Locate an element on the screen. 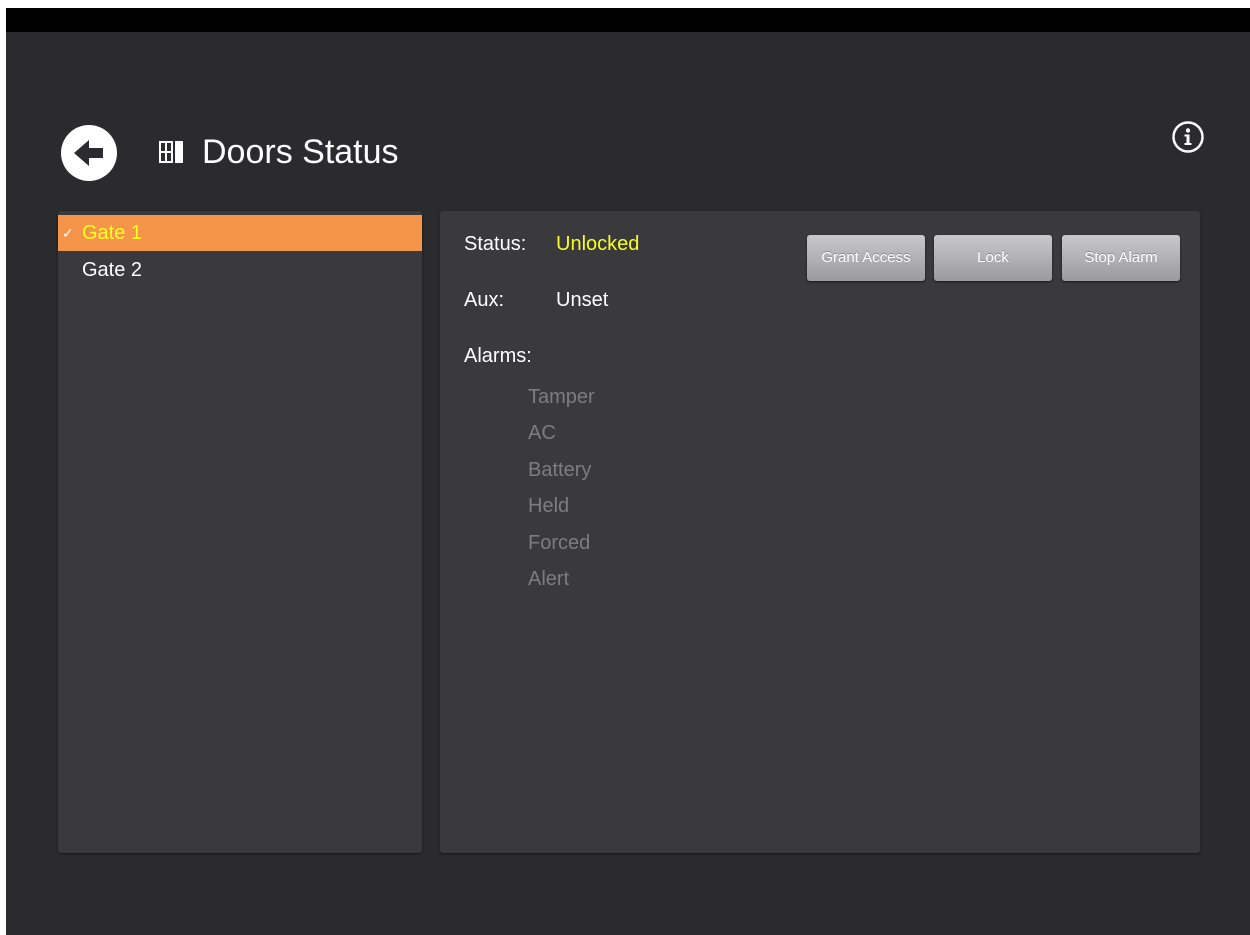 Image resolution: width=1250 pixels, height=935 pixels. gate-list-item-gate-1: ✓ Gate 1 is located at coordinates (240, 233).